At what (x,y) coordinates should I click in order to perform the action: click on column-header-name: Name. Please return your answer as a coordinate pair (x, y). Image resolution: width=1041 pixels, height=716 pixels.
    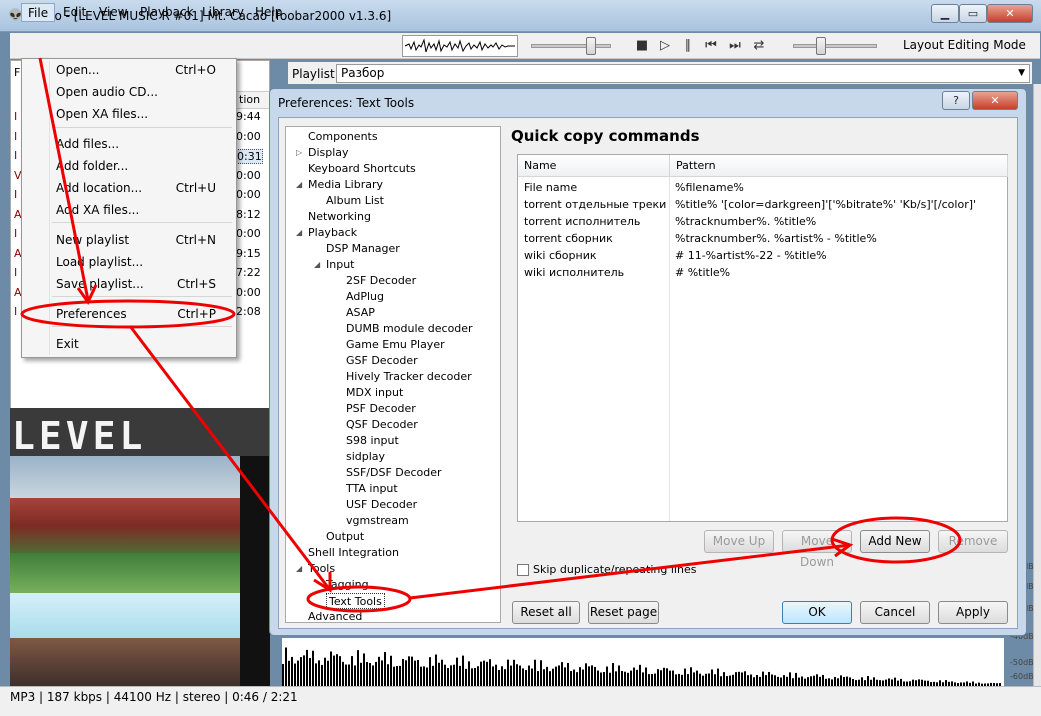
    Looking at the image, I should click on (594, 166).